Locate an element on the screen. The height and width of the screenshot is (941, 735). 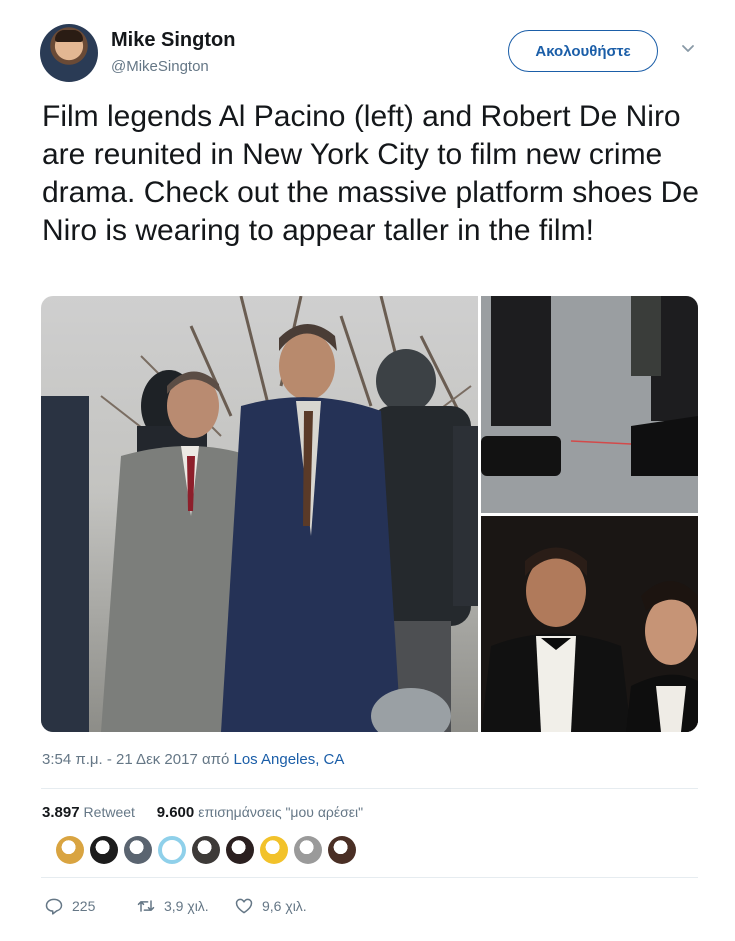
tweet-location: Los Angeles, CA is located at coordinates (288, 759).